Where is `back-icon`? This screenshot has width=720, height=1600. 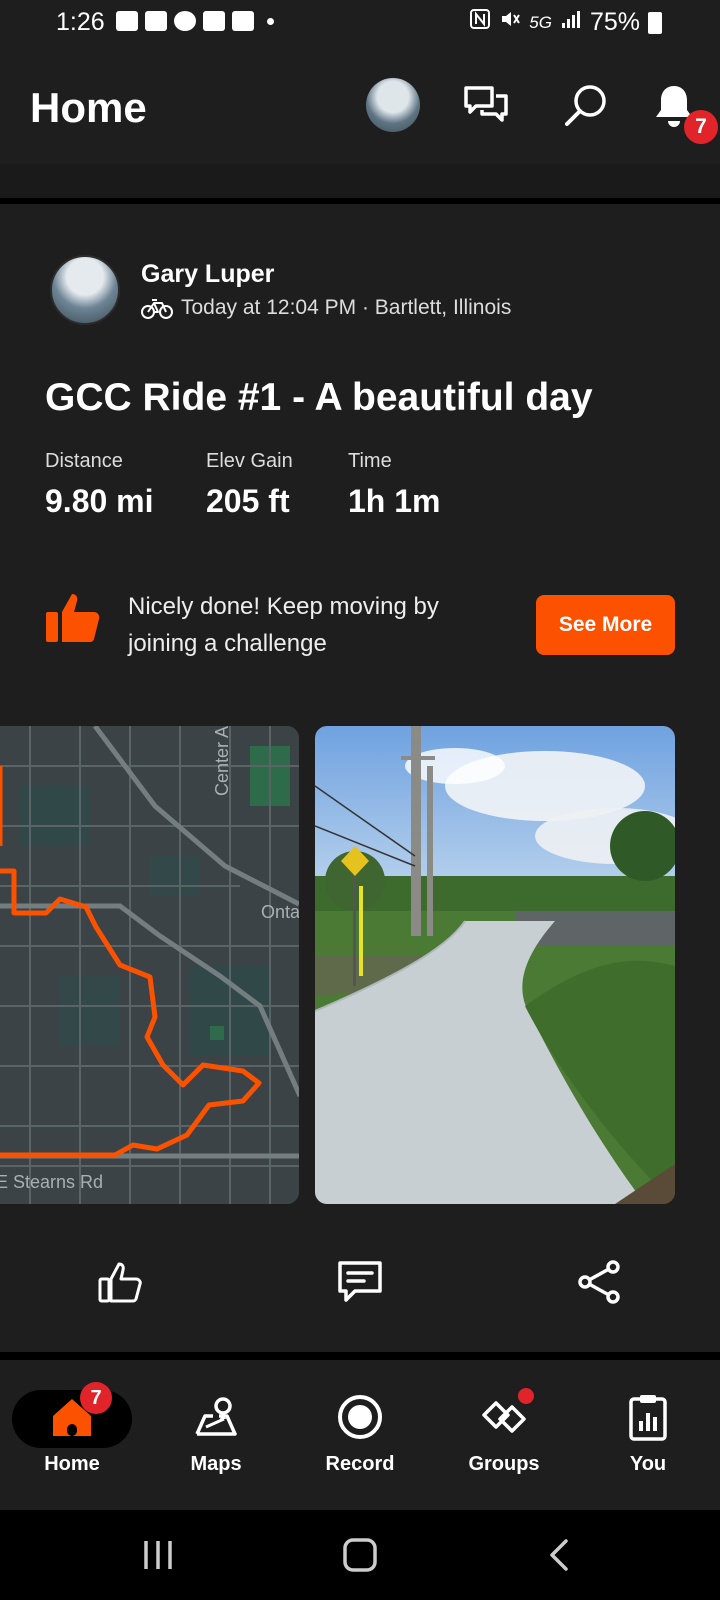 back-icon is located at coordinates (559, 1555).